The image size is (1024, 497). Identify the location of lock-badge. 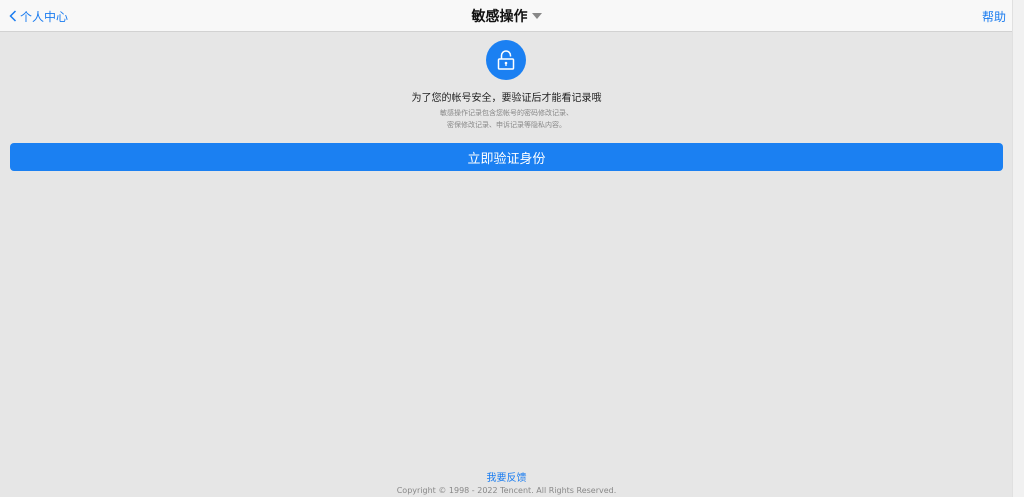
(506, 60).